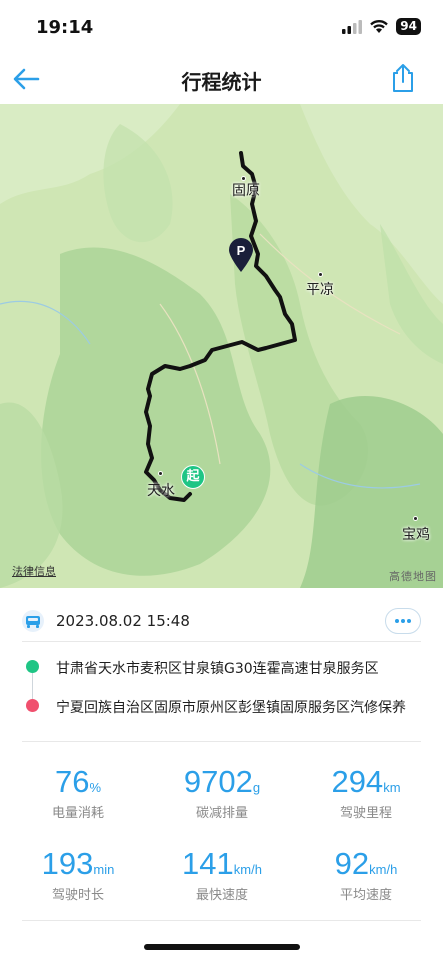 This screenshot has height=960, width=443. I want to click on more-button, so click(403, 621).